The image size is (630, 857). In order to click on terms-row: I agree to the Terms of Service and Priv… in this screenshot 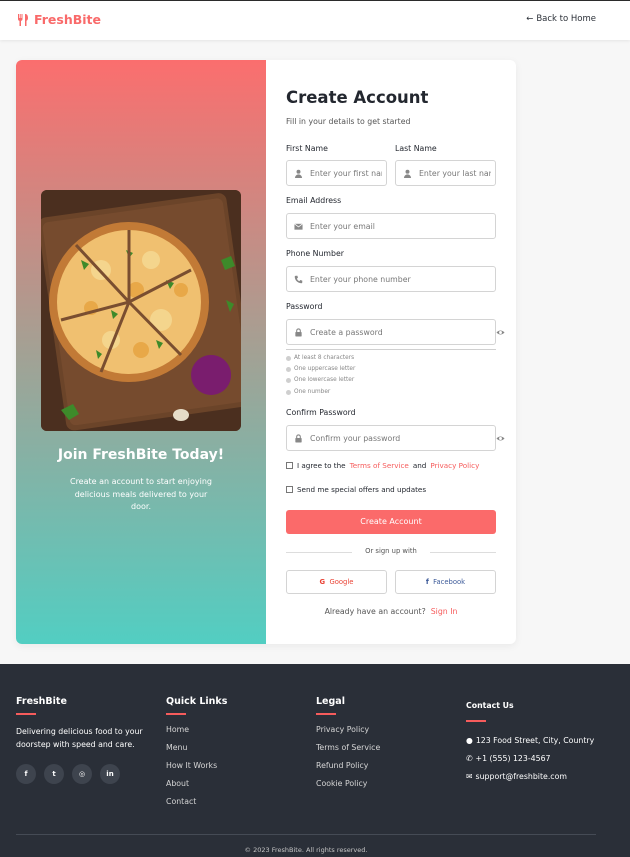, I will do `click(382, 465)`.